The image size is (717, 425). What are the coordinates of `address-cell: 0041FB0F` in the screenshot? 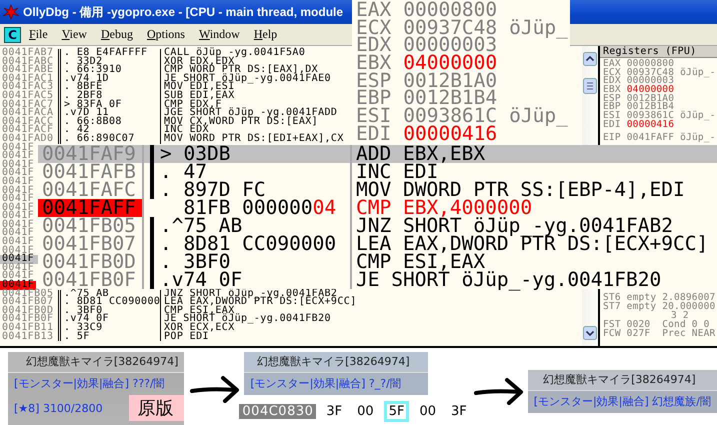 It's located at (30, 319).